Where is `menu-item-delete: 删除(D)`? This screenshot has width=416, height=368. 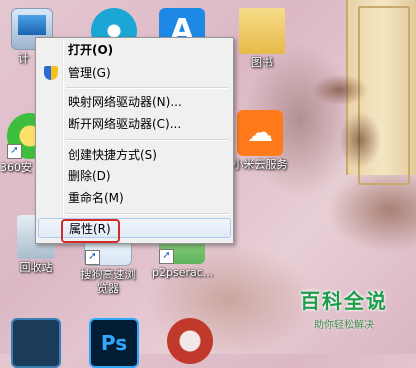 menu-item-delete: 删除(D) is located at coordinates (134, 176).